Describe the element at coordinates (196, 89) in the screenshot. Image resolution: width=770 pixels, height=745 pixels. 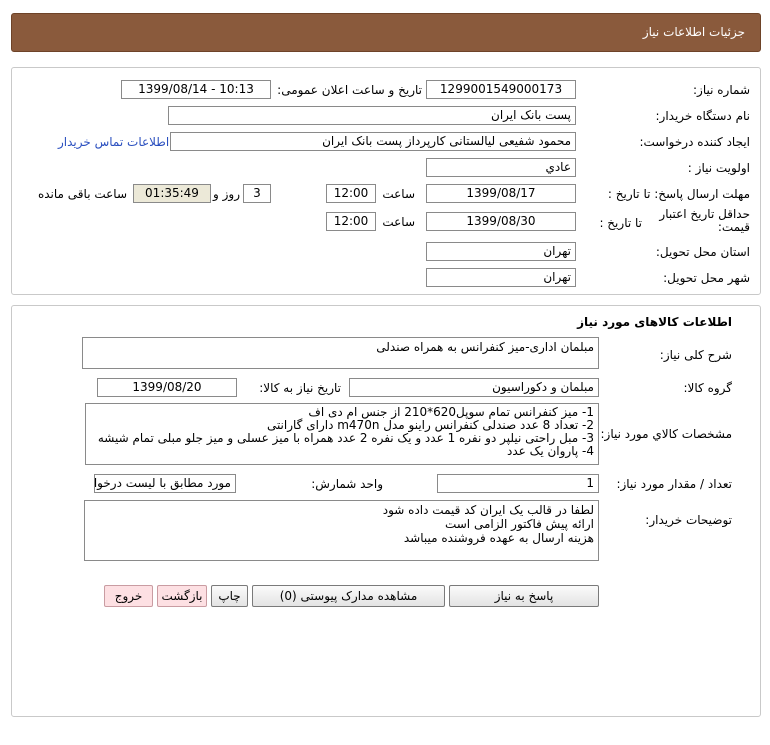
I see `announce-field: 1399/08/14 - 10:13` at that location.